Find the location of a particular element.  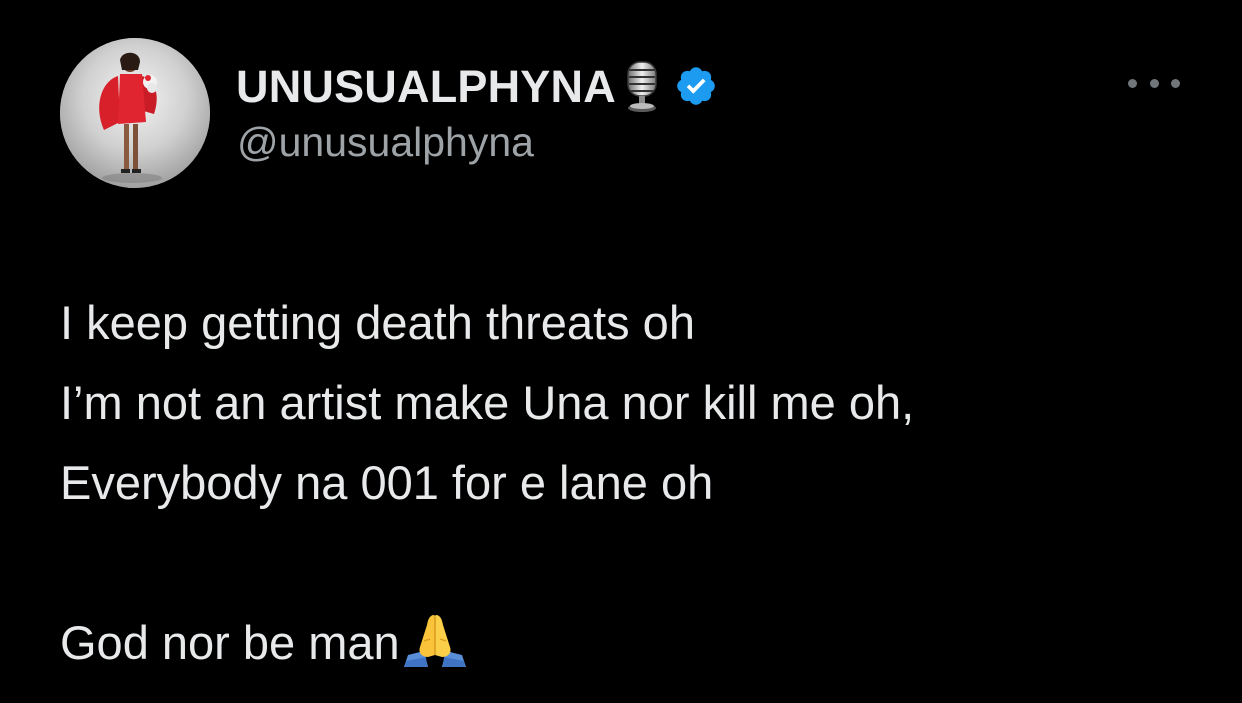

folded-hands-icon is located at coordinates (435, 640).